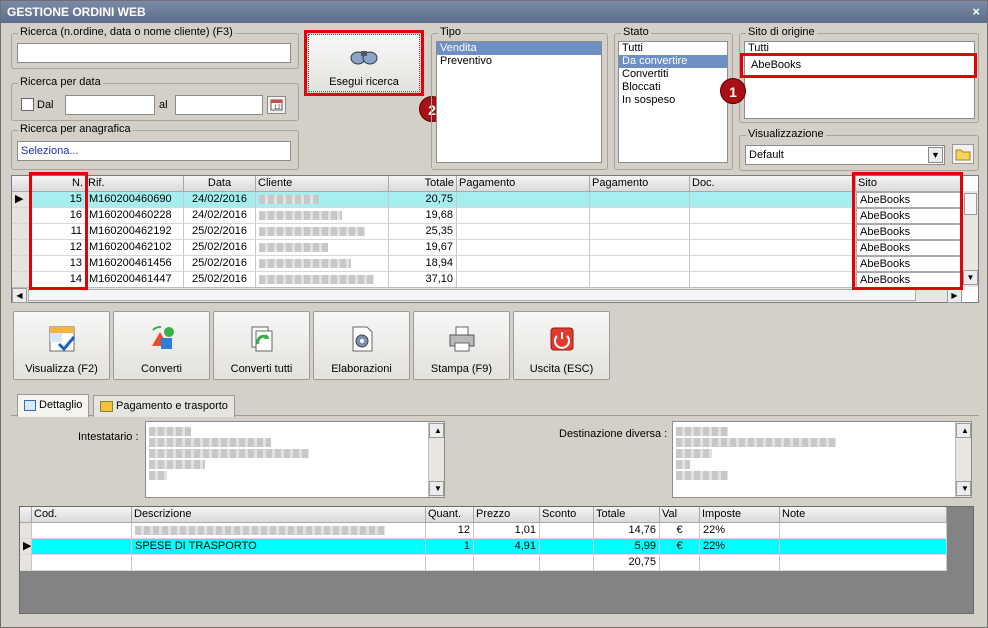 This screenshot has height=628, width=988. I want to click on lines-col-header: Val, so click(680, 515).